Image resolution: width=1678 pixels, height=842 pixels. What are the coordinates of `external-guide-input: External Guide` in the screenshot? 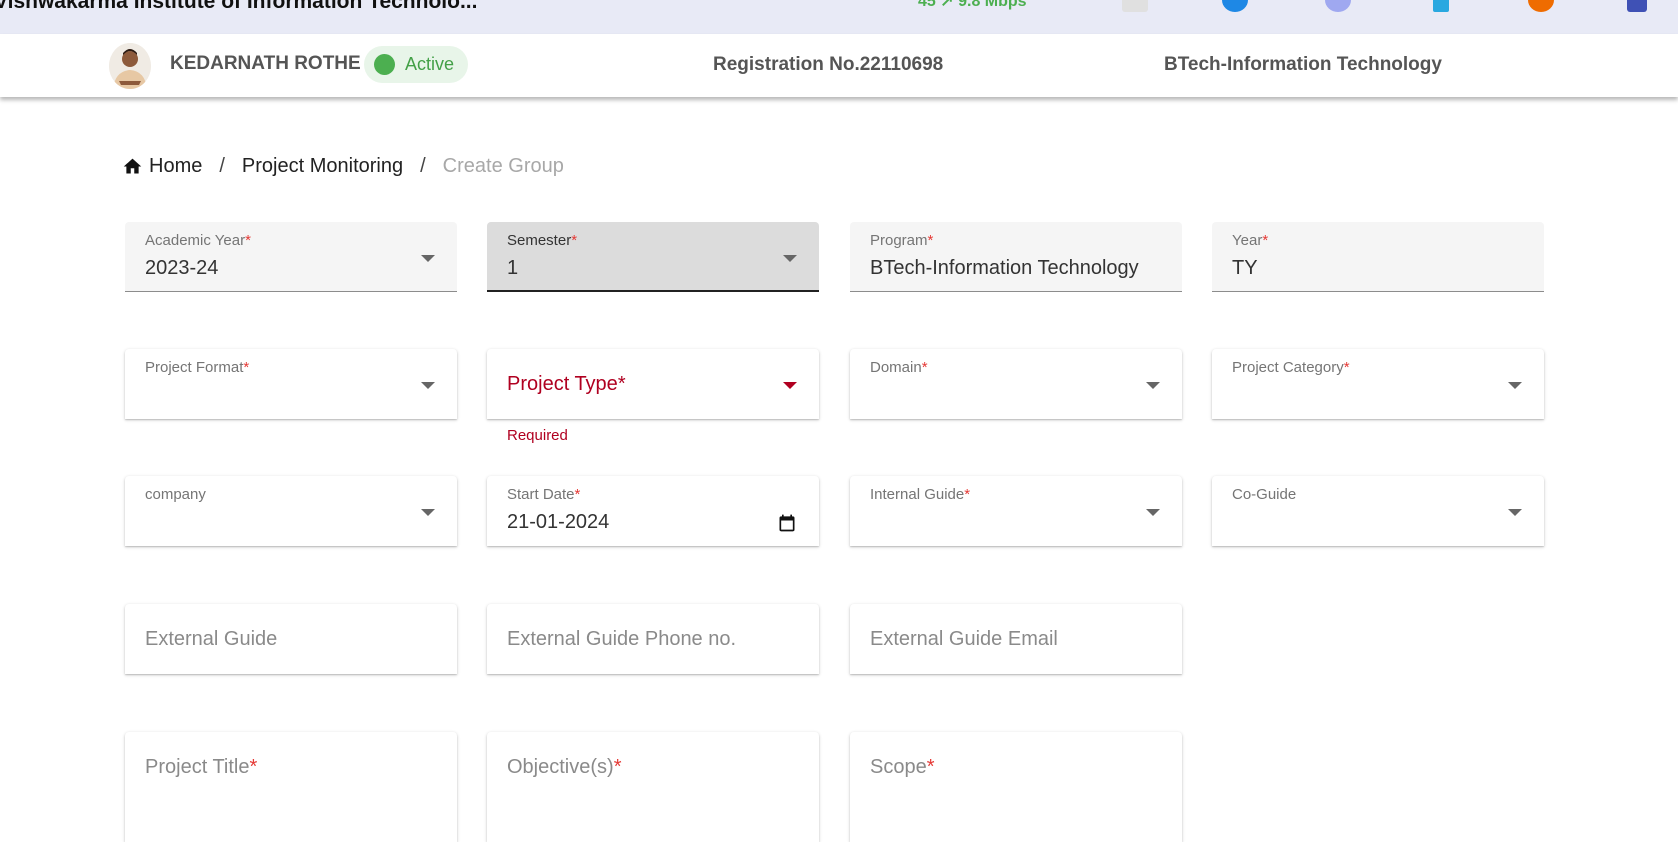 It's located at (291, 639).